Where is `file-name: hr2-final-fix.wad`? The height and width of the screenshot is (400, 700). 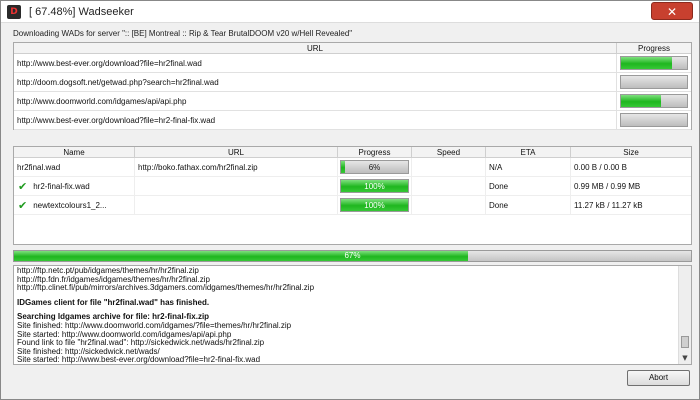
file-name: hr2-final-fix.wad is located at coordinates (61, 186).